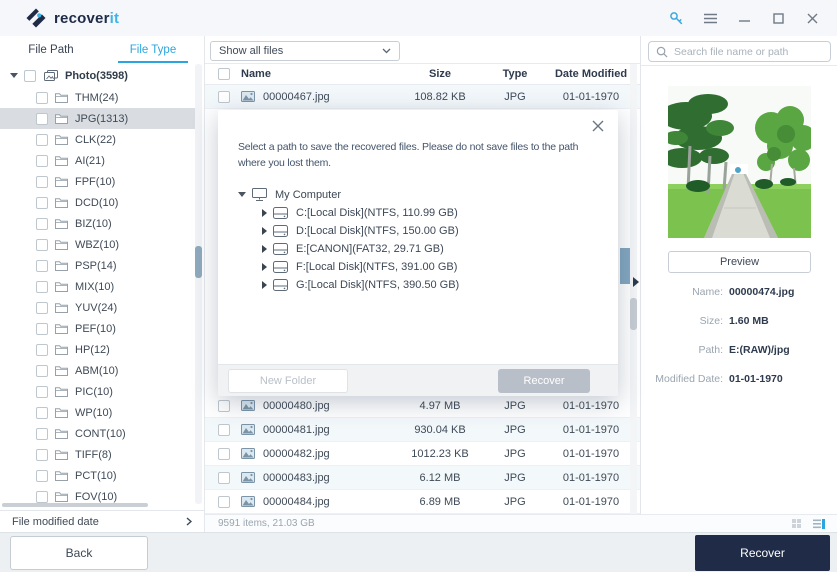  What do you see at coordinates (625, 266) in the screenshot?
I see `selected-row-edge` at bounding box center [625, 266].